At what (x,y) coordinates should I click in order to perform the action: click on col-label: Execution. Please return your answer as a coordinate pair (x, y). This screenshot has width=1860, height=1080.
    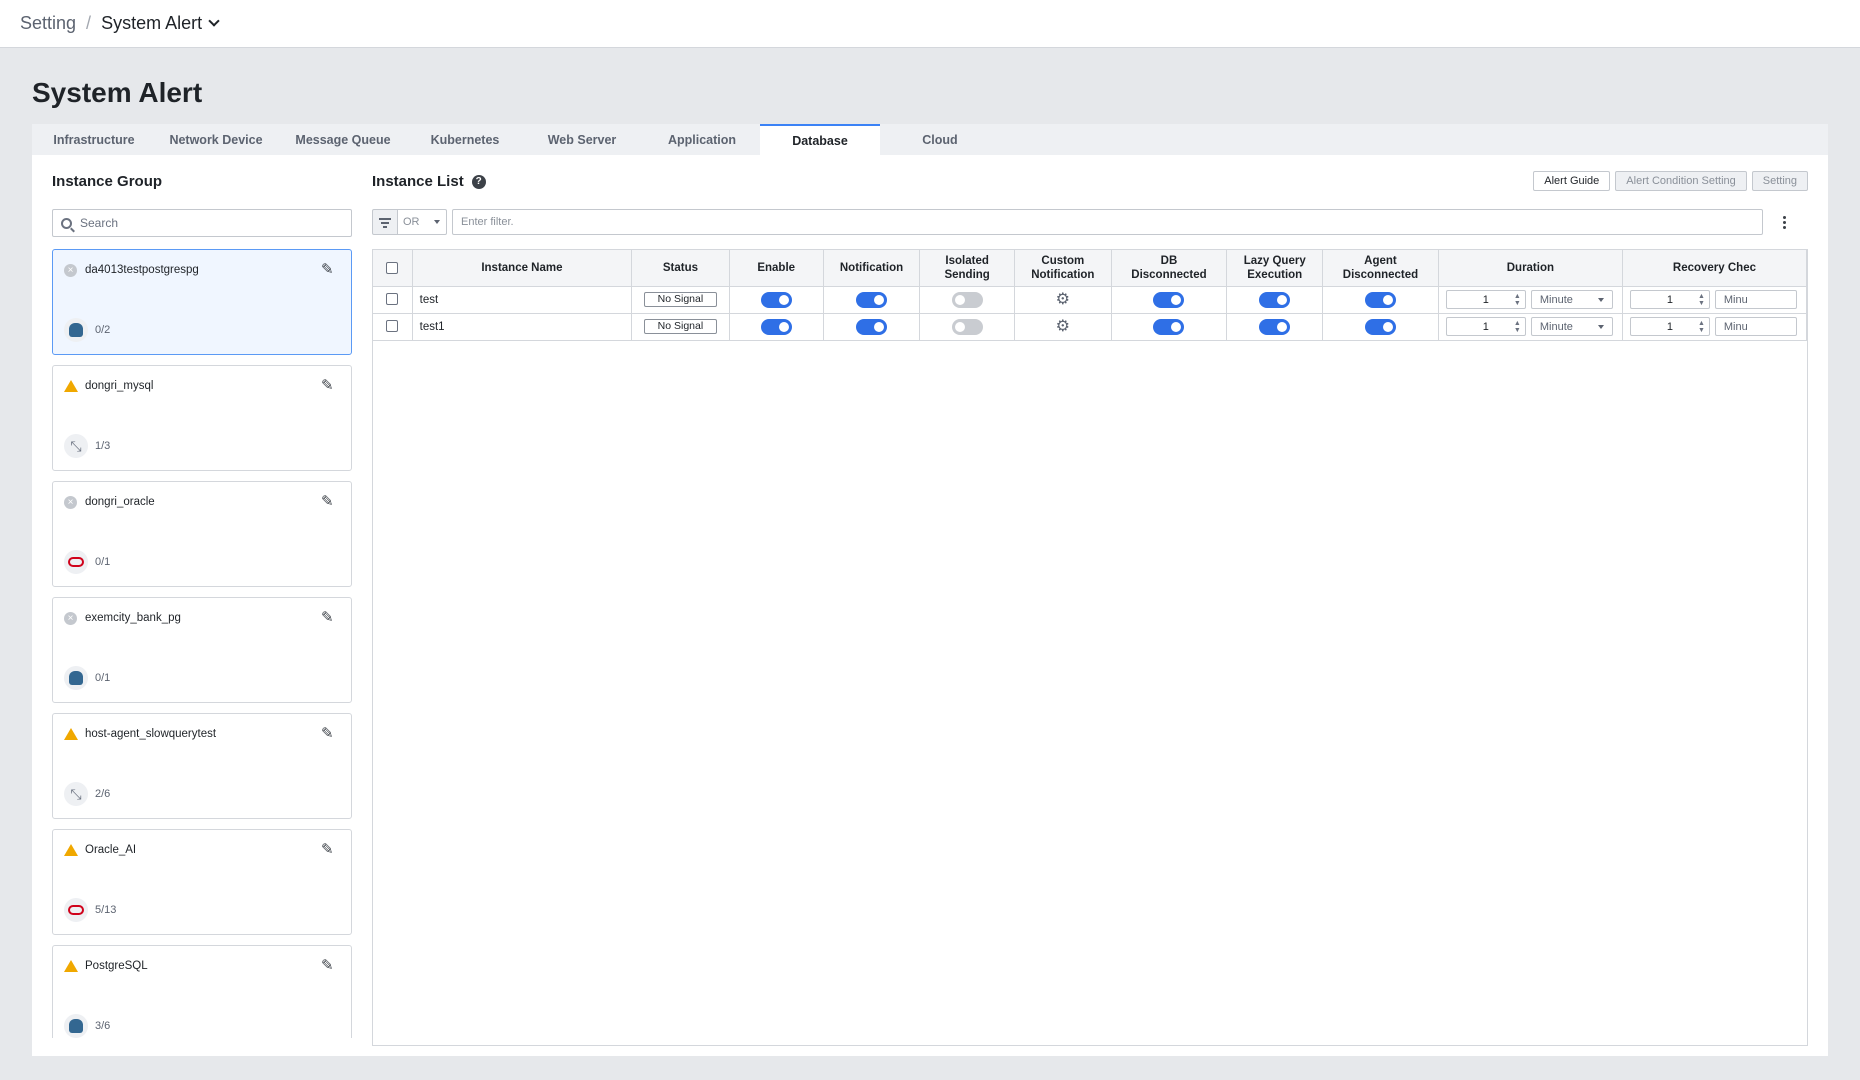
    Looking at the image, I should click on (1275, 274).